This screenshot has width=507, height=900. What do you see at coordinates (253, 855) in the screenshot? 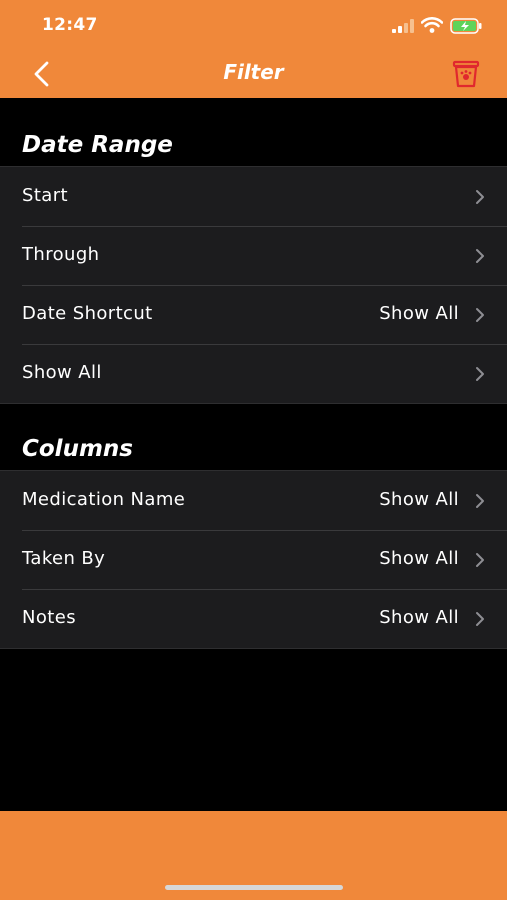
I see `bottom-bar` at bounding box center [253, 855].